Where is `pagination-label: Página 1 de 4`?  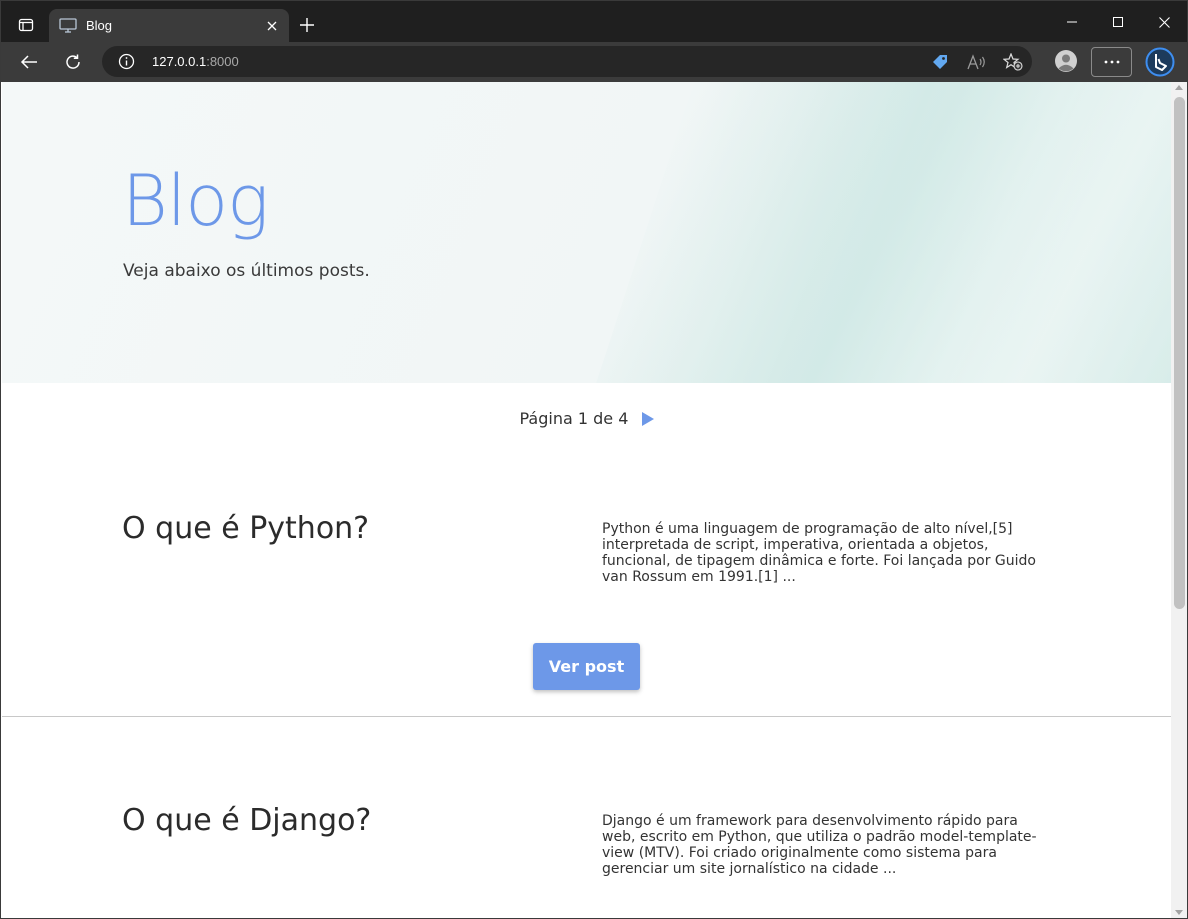
pagination-label: Página 1 de 4 is located at coordinates (574, 418).